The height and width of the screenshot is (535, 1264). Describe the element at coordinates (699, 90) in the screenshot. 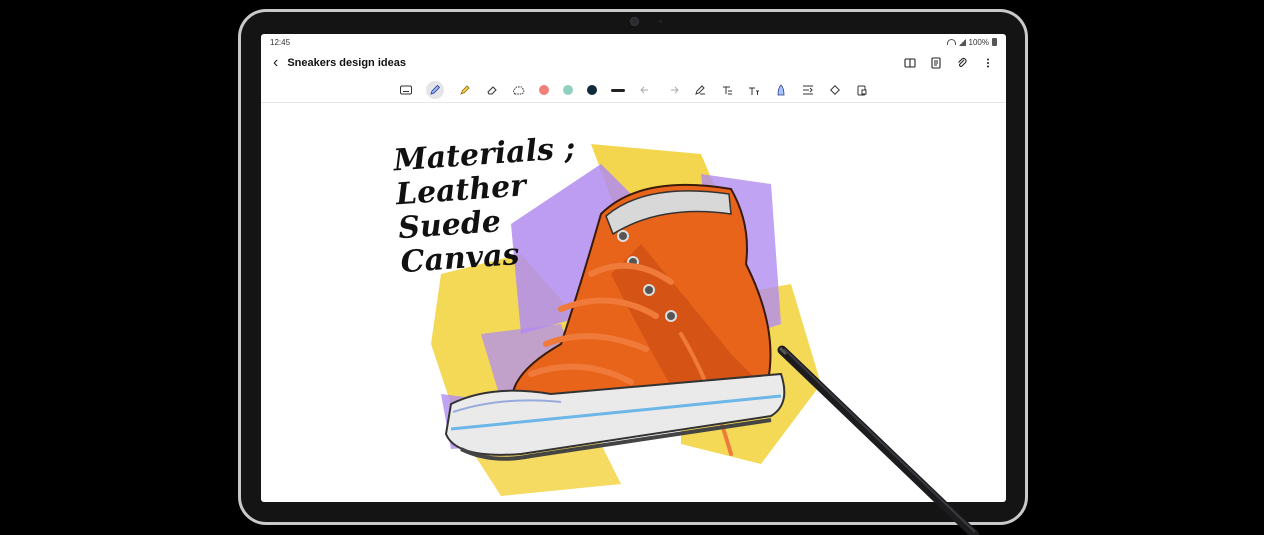

I see `pen-settings-icon` at that location.